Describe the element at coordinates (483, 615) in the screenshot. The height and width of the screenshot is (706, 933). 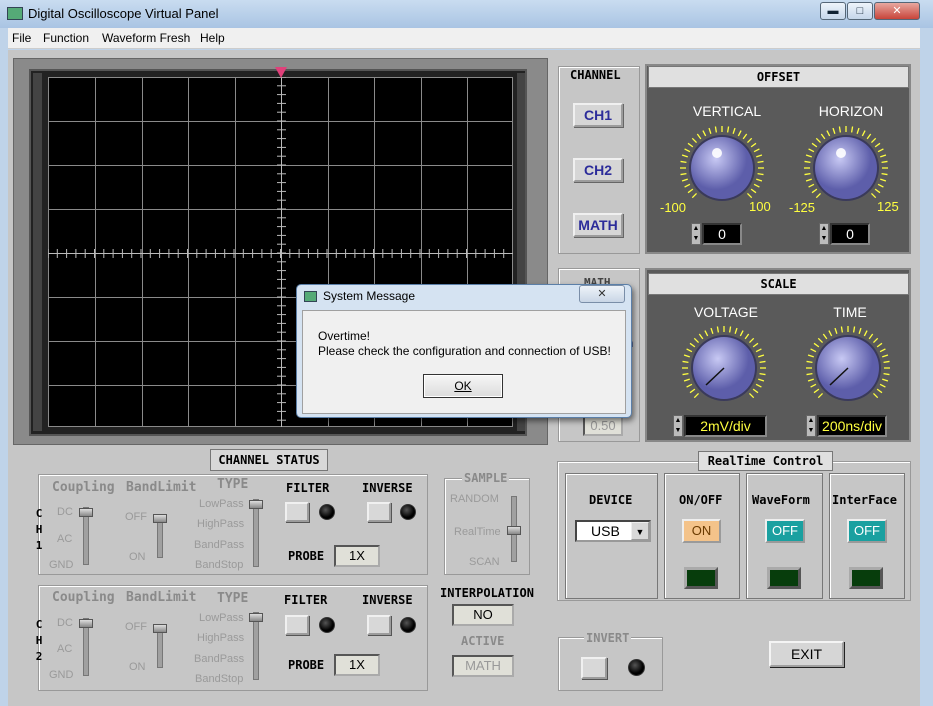
I see `interpolation-value: NO` at that location.